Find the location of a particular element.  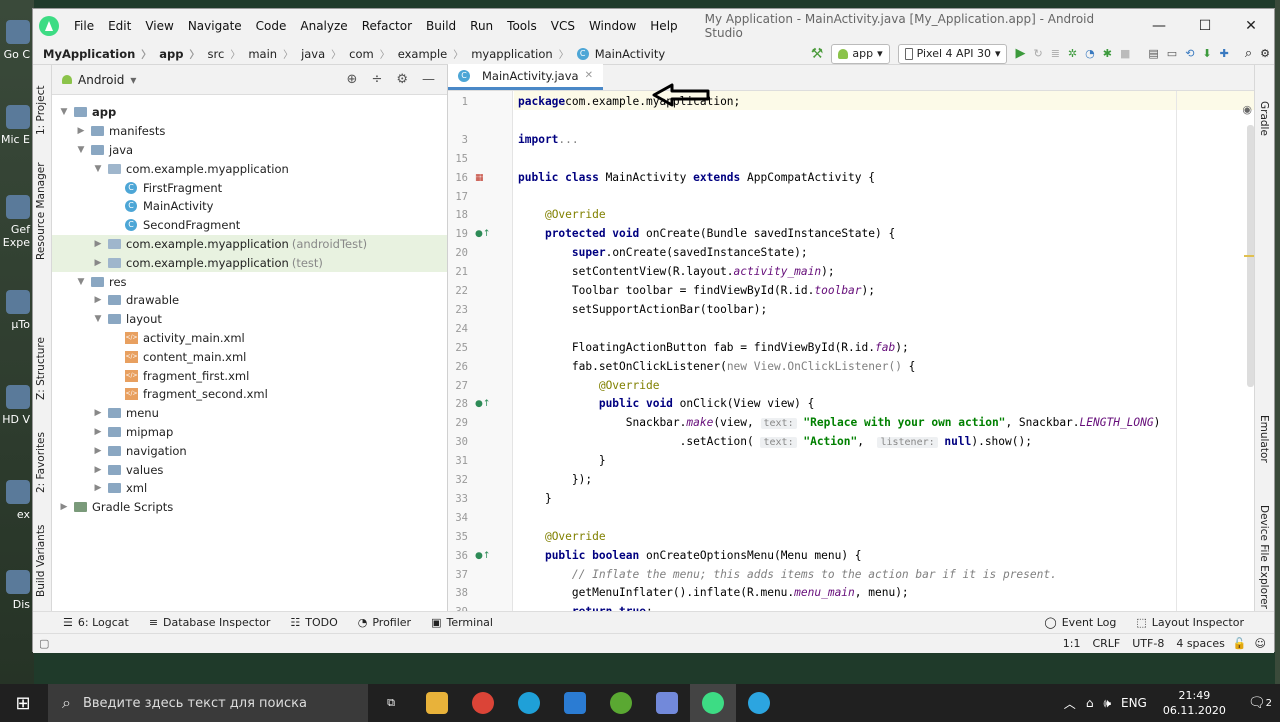

tree-item: ▼ app is located at coordinates (249, 112).